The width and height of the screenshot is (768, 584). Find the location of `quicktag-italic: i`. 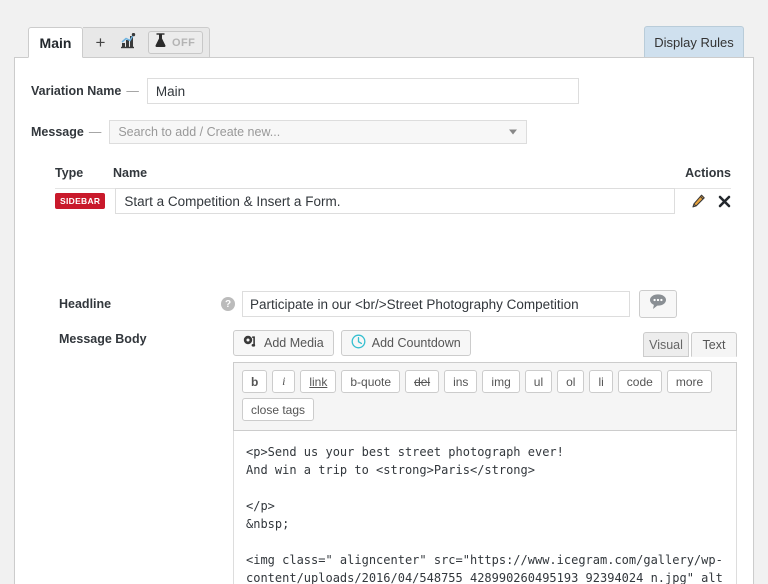

quicktag-italic: i is located at coordinates (284, 381).